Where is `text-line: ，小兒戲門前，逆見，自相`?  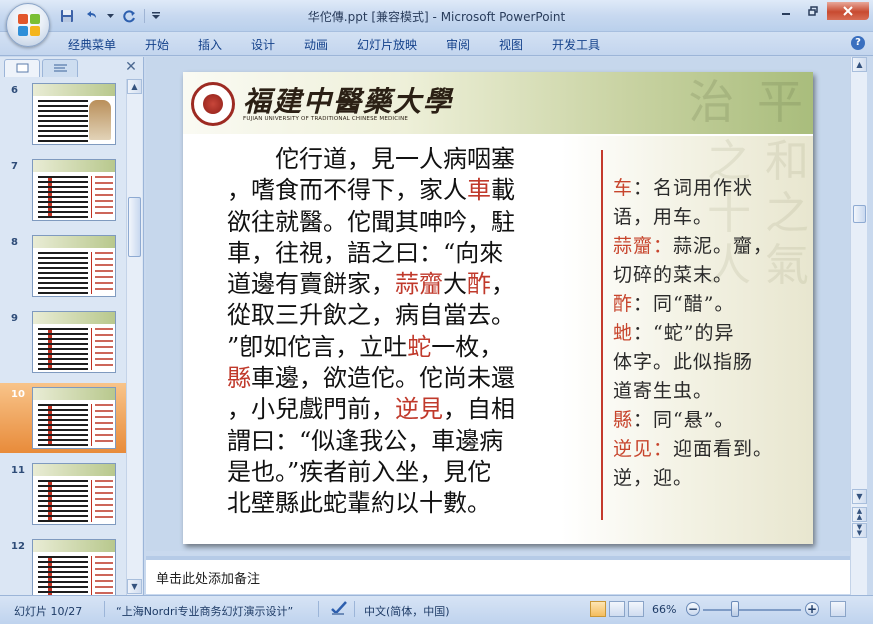 text-line: ，小兒戲門前，逆見，自相 is located at coordinates (407, 409).